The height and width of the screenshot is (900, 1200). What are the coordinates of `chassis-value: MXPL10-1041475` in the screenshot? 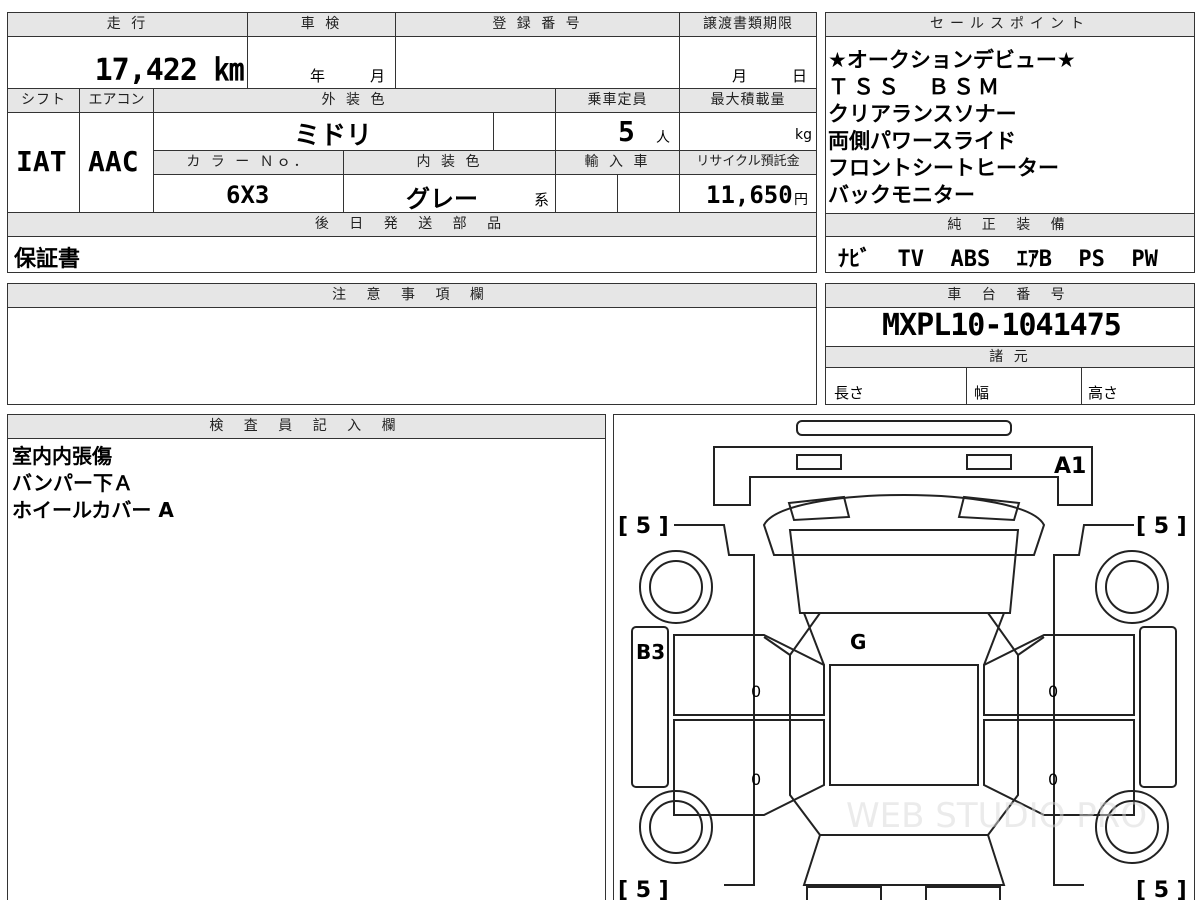 It's located at (1002, 325).